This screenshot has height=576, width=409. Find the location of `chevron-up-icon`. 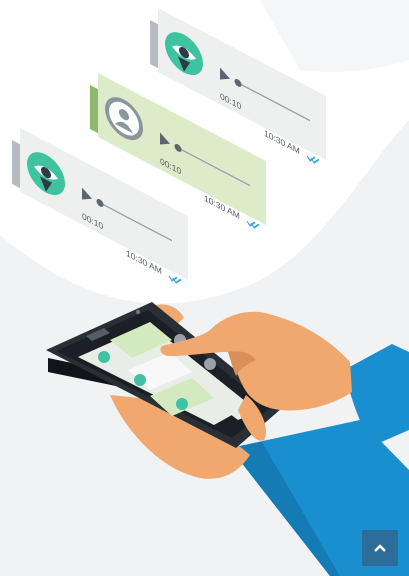

chevron-up-icon is located at coordinates (380, 548).